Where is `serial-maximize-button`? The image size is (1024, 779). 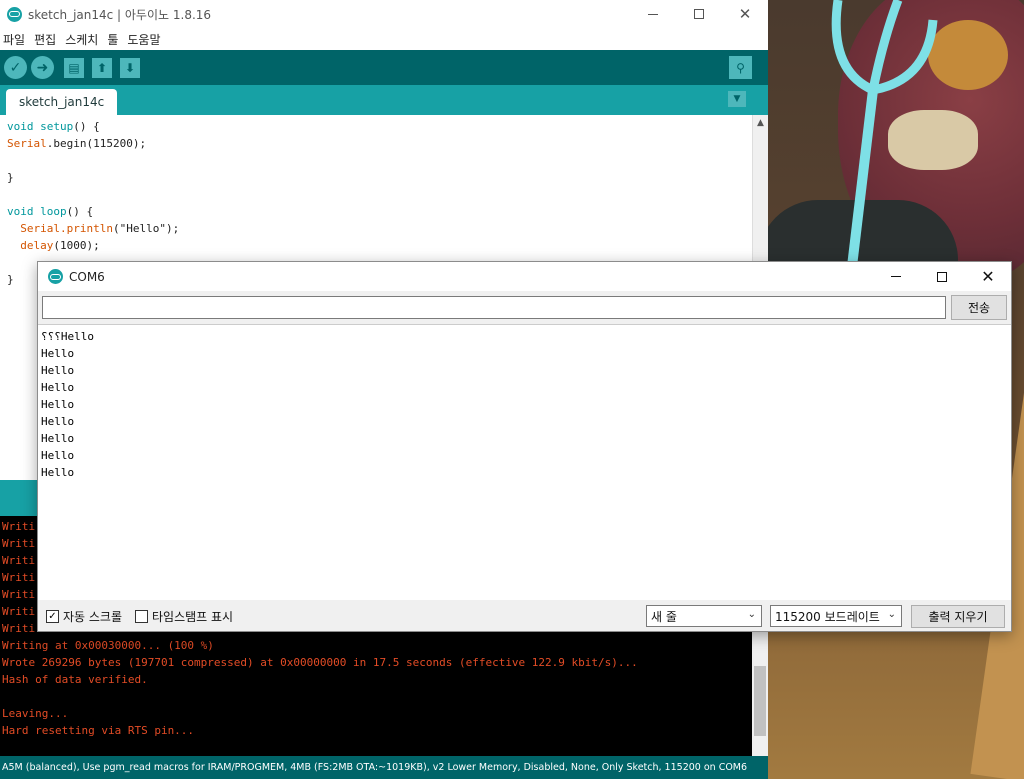 serial-maximize-button is located at coordinates (942, 276).